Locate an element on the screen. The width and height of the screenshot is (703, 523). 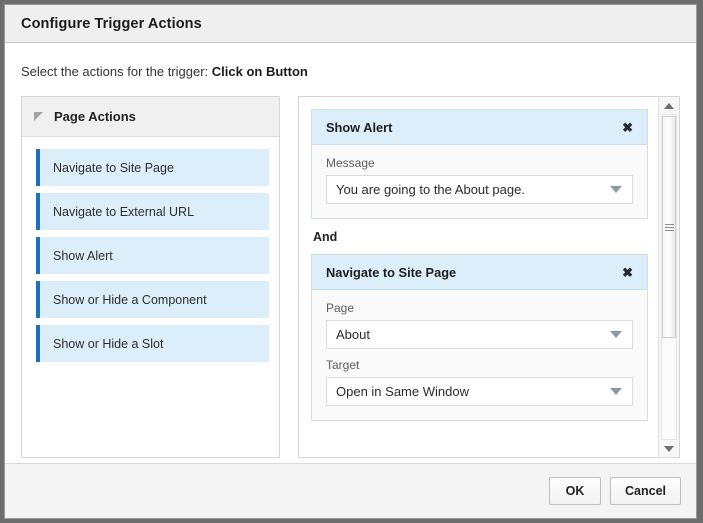
page-actions-header-label: Page Actions is located at coordinates (95, 116).